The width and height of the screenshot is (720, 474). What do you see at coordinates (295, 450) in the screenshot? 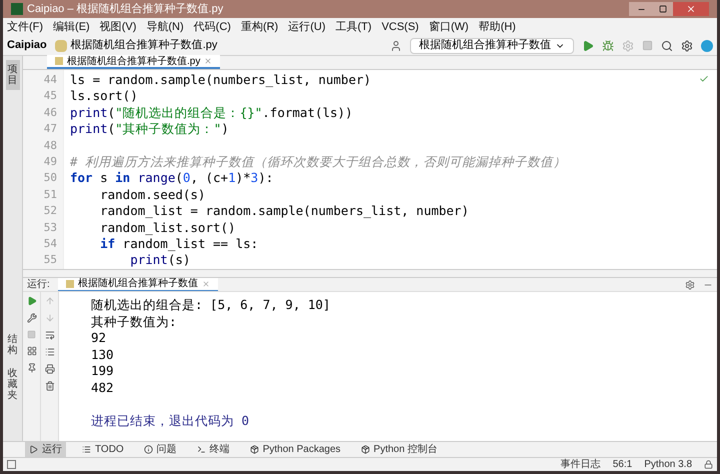
I see `tool-window-tab: Python Packages` at bounding box center [295, 450].